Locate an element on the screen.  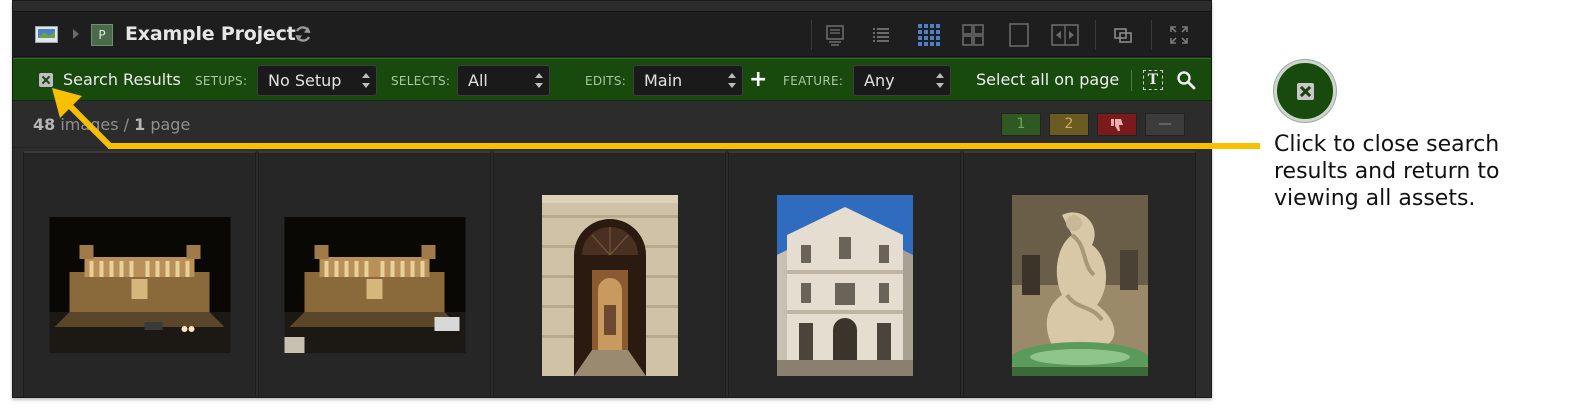
results-count-row: 48 images / 1 page 1 2 — is located at coordinates (612, 125).